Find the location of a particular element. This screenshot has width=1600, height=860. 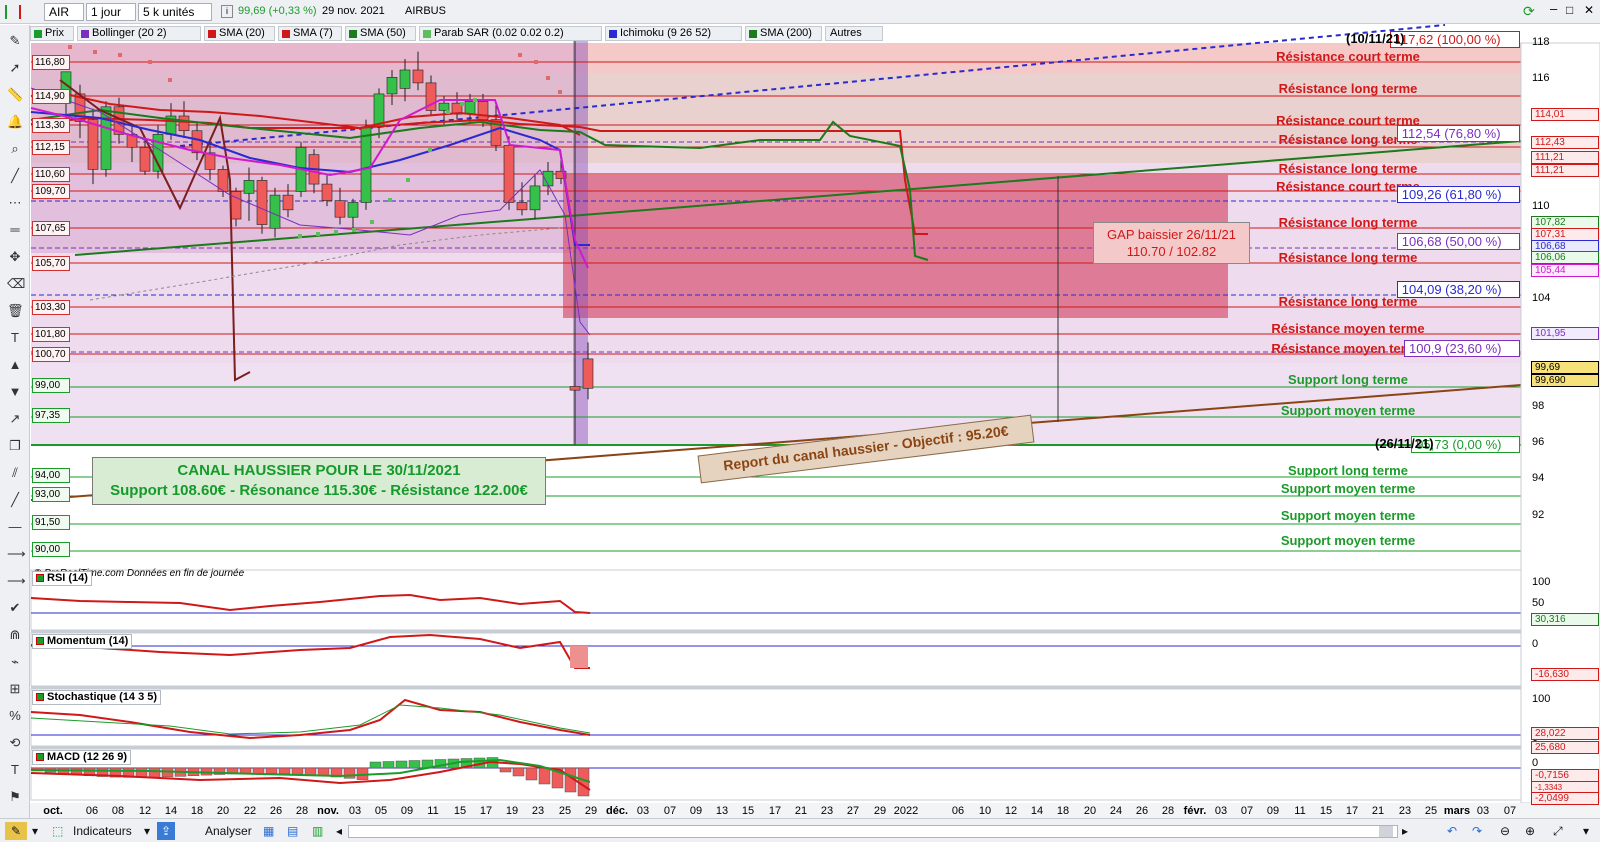

arrow-down-icon: ▼ is located at coordinates (15, 392).